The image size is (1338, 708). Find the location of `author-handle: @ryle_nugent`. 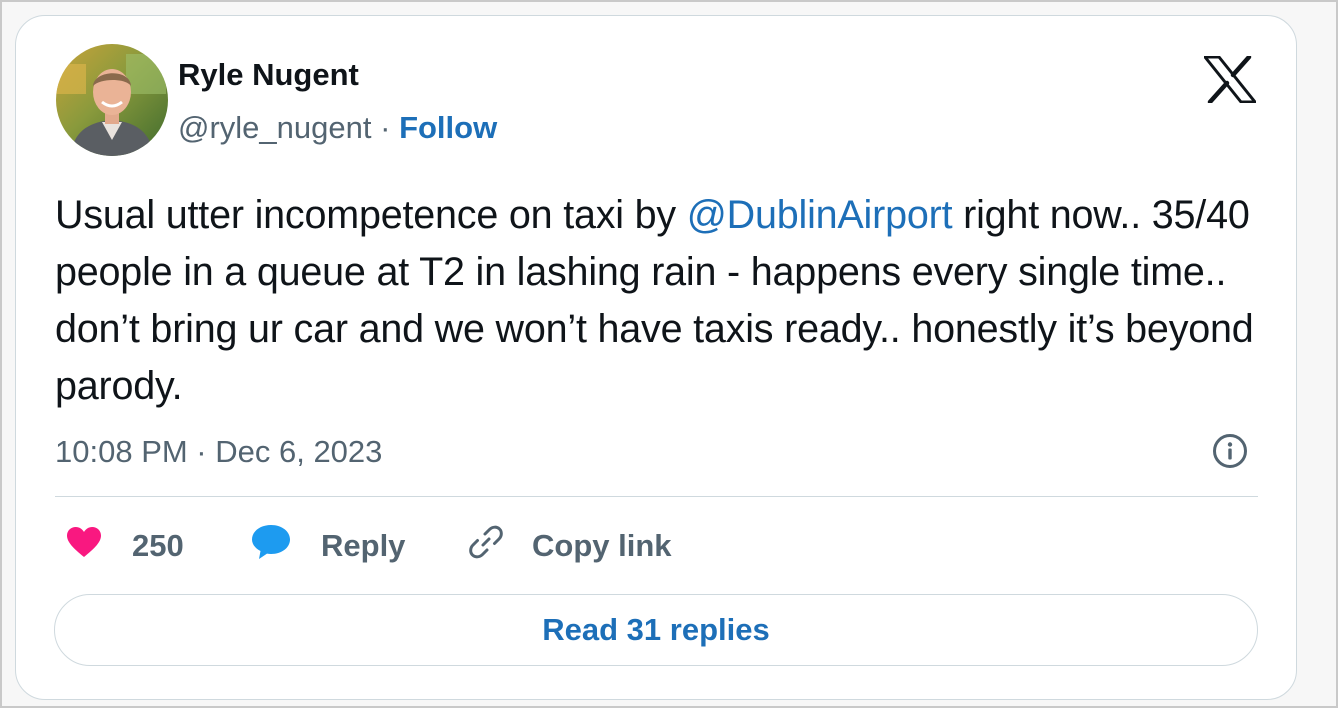

author-handle: @ryle_nugent is located at coordinates (274, 127).